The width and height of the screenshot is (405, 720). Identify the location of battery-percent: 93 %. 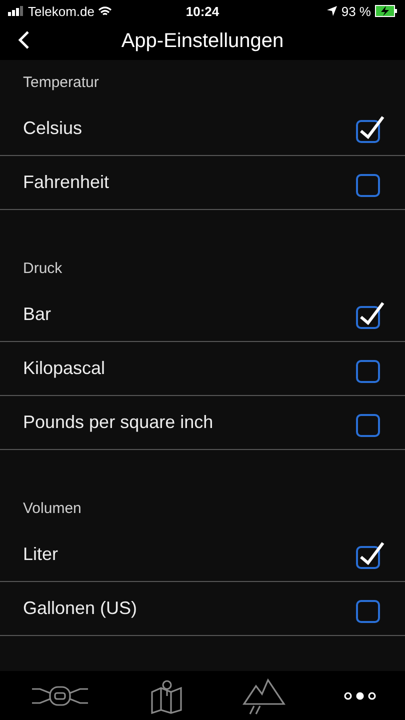
(356, 11).